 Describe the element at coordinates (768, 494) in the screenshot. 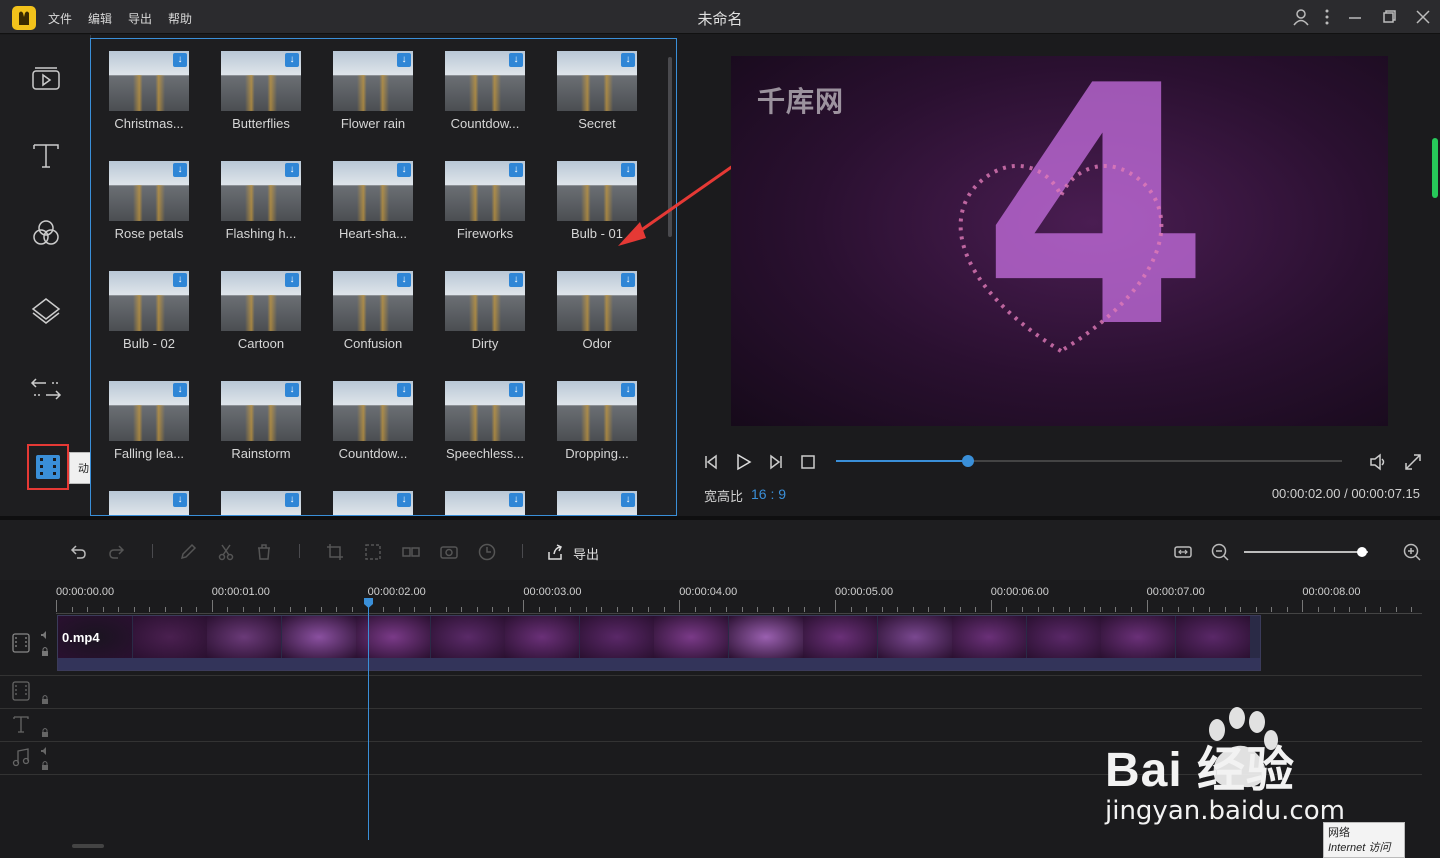

I see `aspect-ratio-value: 16 : 9` at that location.